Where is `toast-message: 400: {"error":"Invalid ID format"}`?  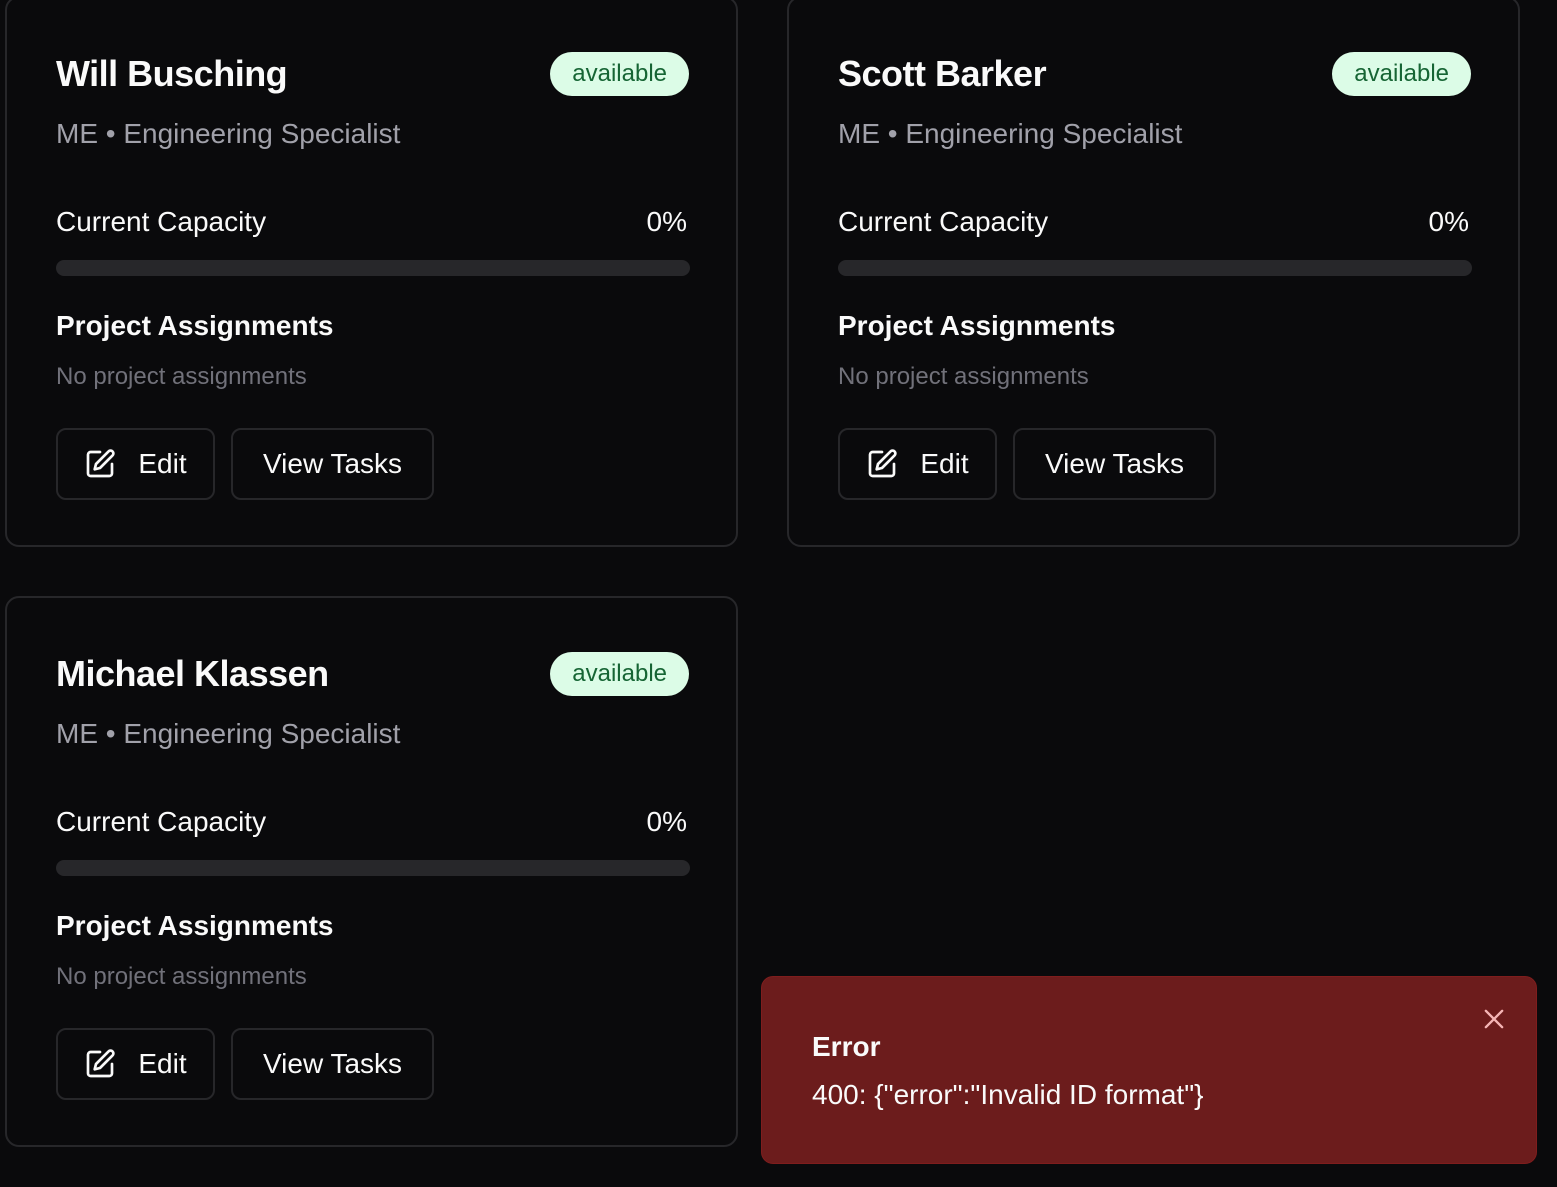 toast-message: 400: {"error":"Invalid ID format"} is located at coordinates (1008, 1094).